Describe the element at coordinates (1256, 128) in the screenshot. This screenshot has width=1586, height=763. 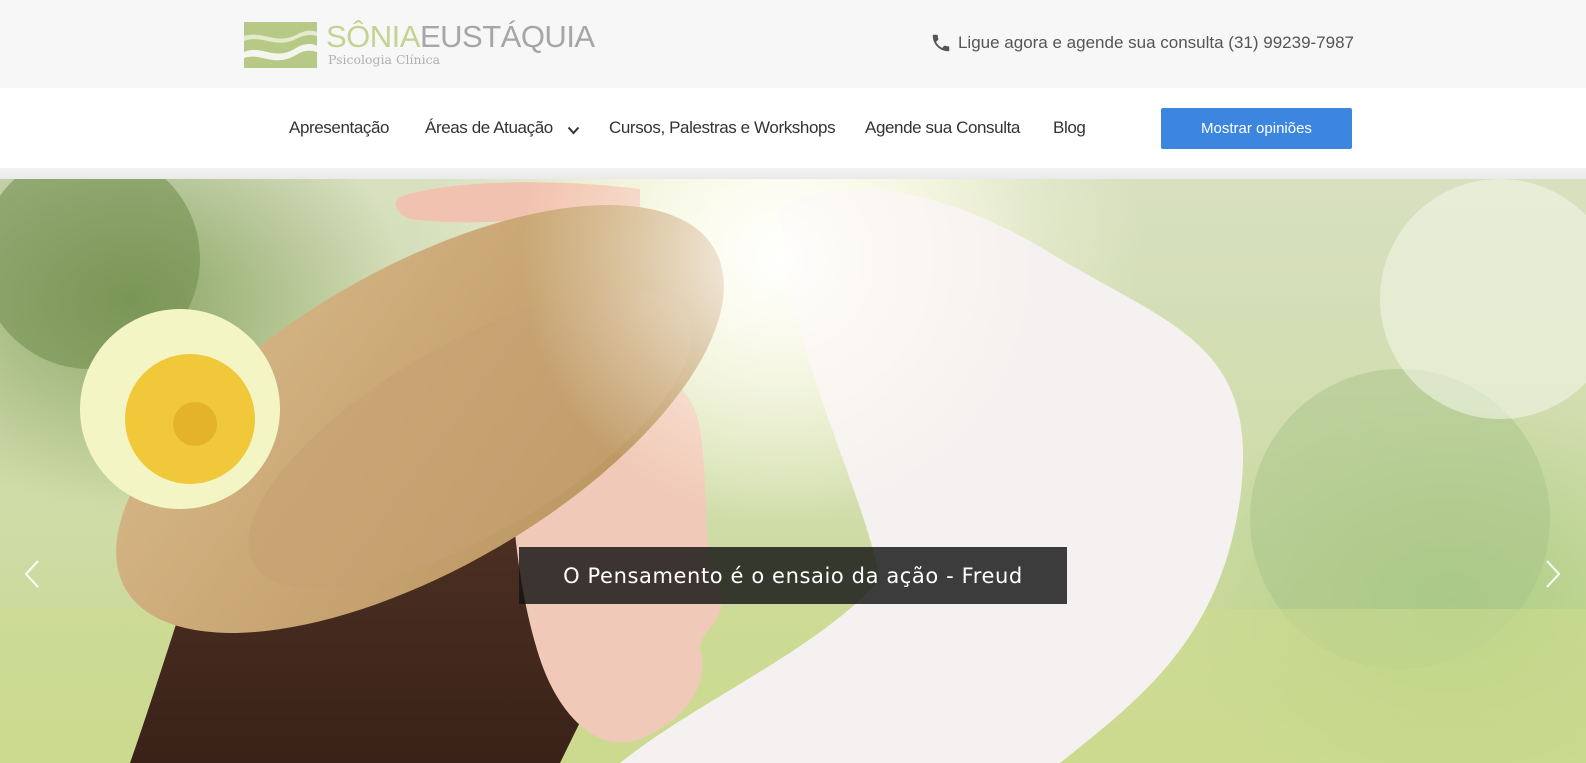
I see `show-opinions-button: Mostrar opiniões` at that location.